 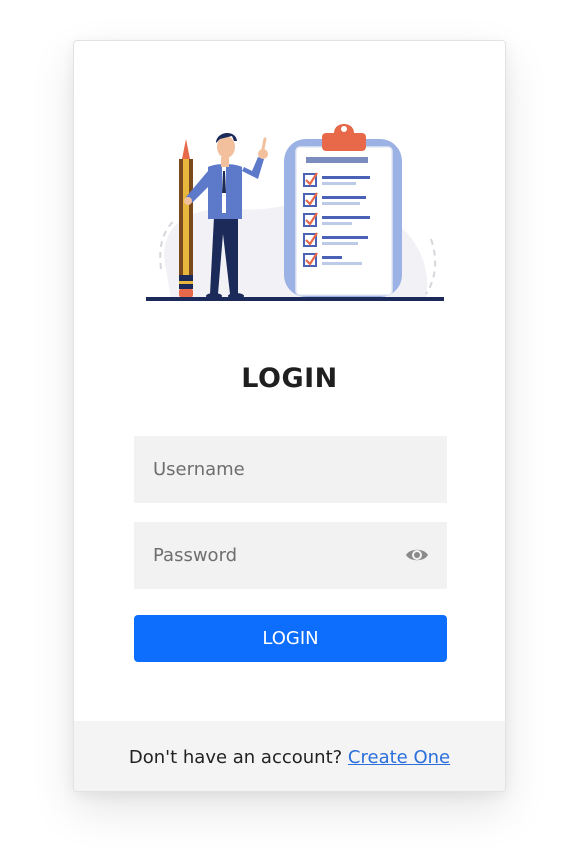 What do you see at coordinates (295, 212) in the screenshot?
I see `login-illustration` at bounding box center [295, 212].